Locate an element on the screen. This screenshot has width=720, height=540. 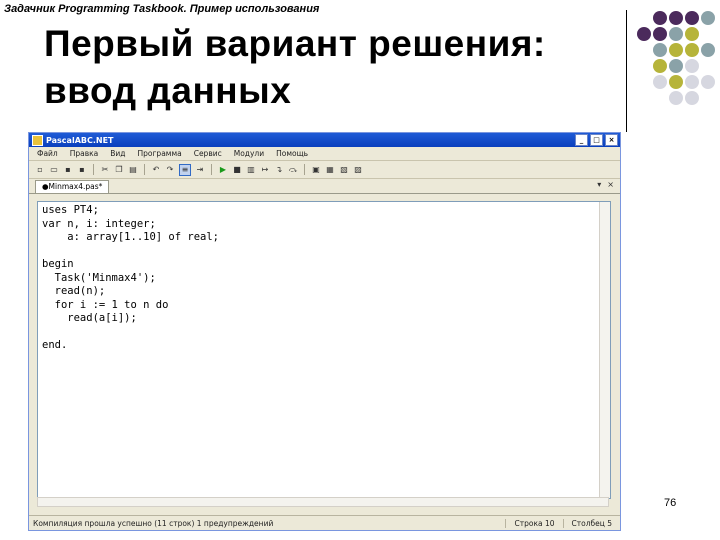
code-line: uses PT4; is located at coordinates (130, 211).